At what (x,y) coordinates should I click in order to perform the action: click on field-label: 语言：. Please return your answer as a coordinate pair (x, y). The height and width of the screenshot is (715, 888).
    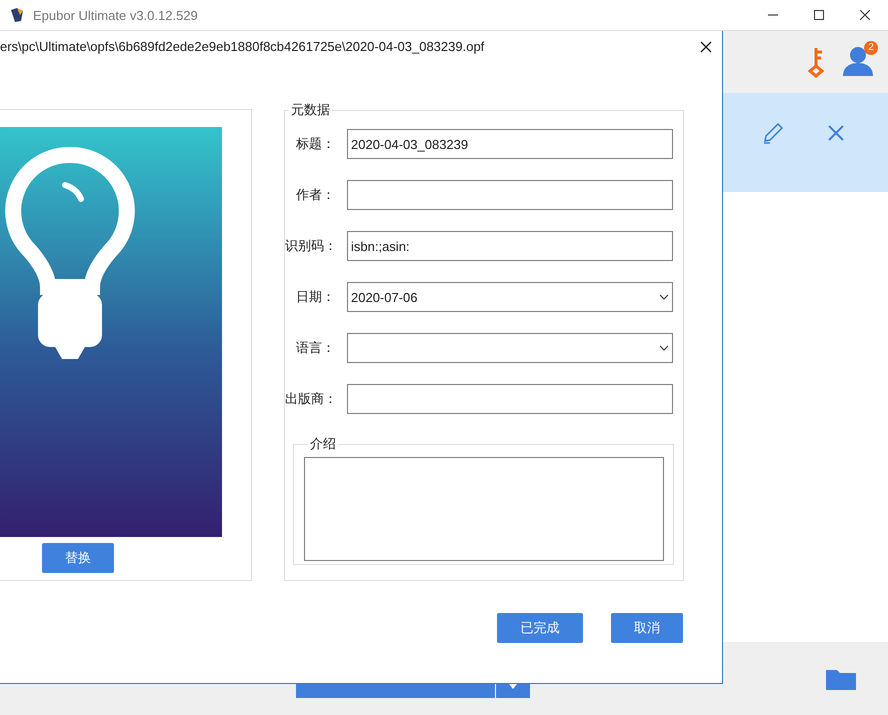
    Looking at the image, I should click on (315, 348).